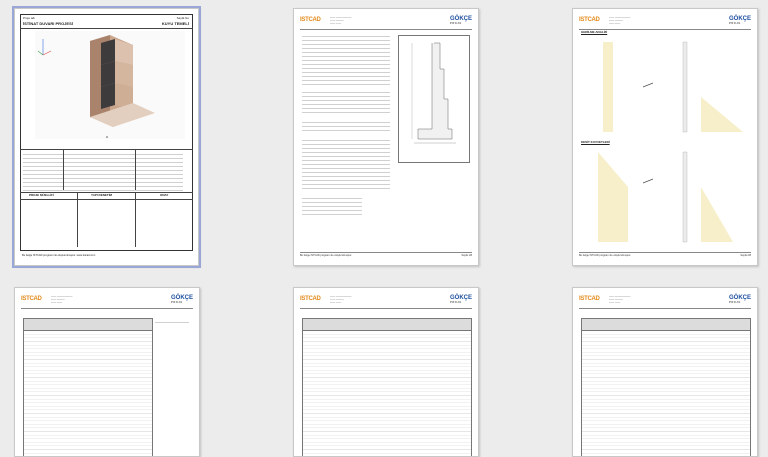  What do you see at coordinates (106, 28) in the screenshot?
I see `title-divider` at bounding box center [106, 28].